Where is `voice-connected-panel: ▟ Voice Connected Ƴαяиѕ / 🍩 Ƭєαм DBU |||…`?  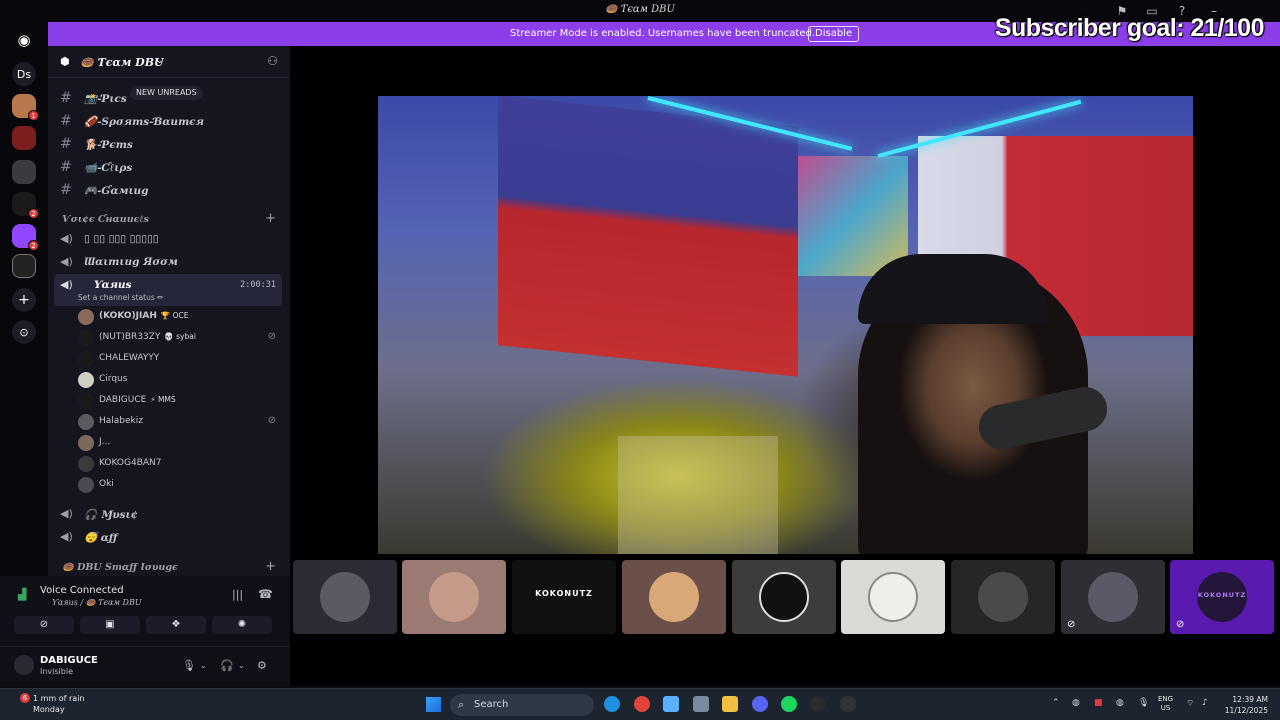 voice-connected-panel: ▟ Voice Connected Ƴαяиѕ / 🍩 Ƭєαм DBU |||… is located at coordinates (145, 631).